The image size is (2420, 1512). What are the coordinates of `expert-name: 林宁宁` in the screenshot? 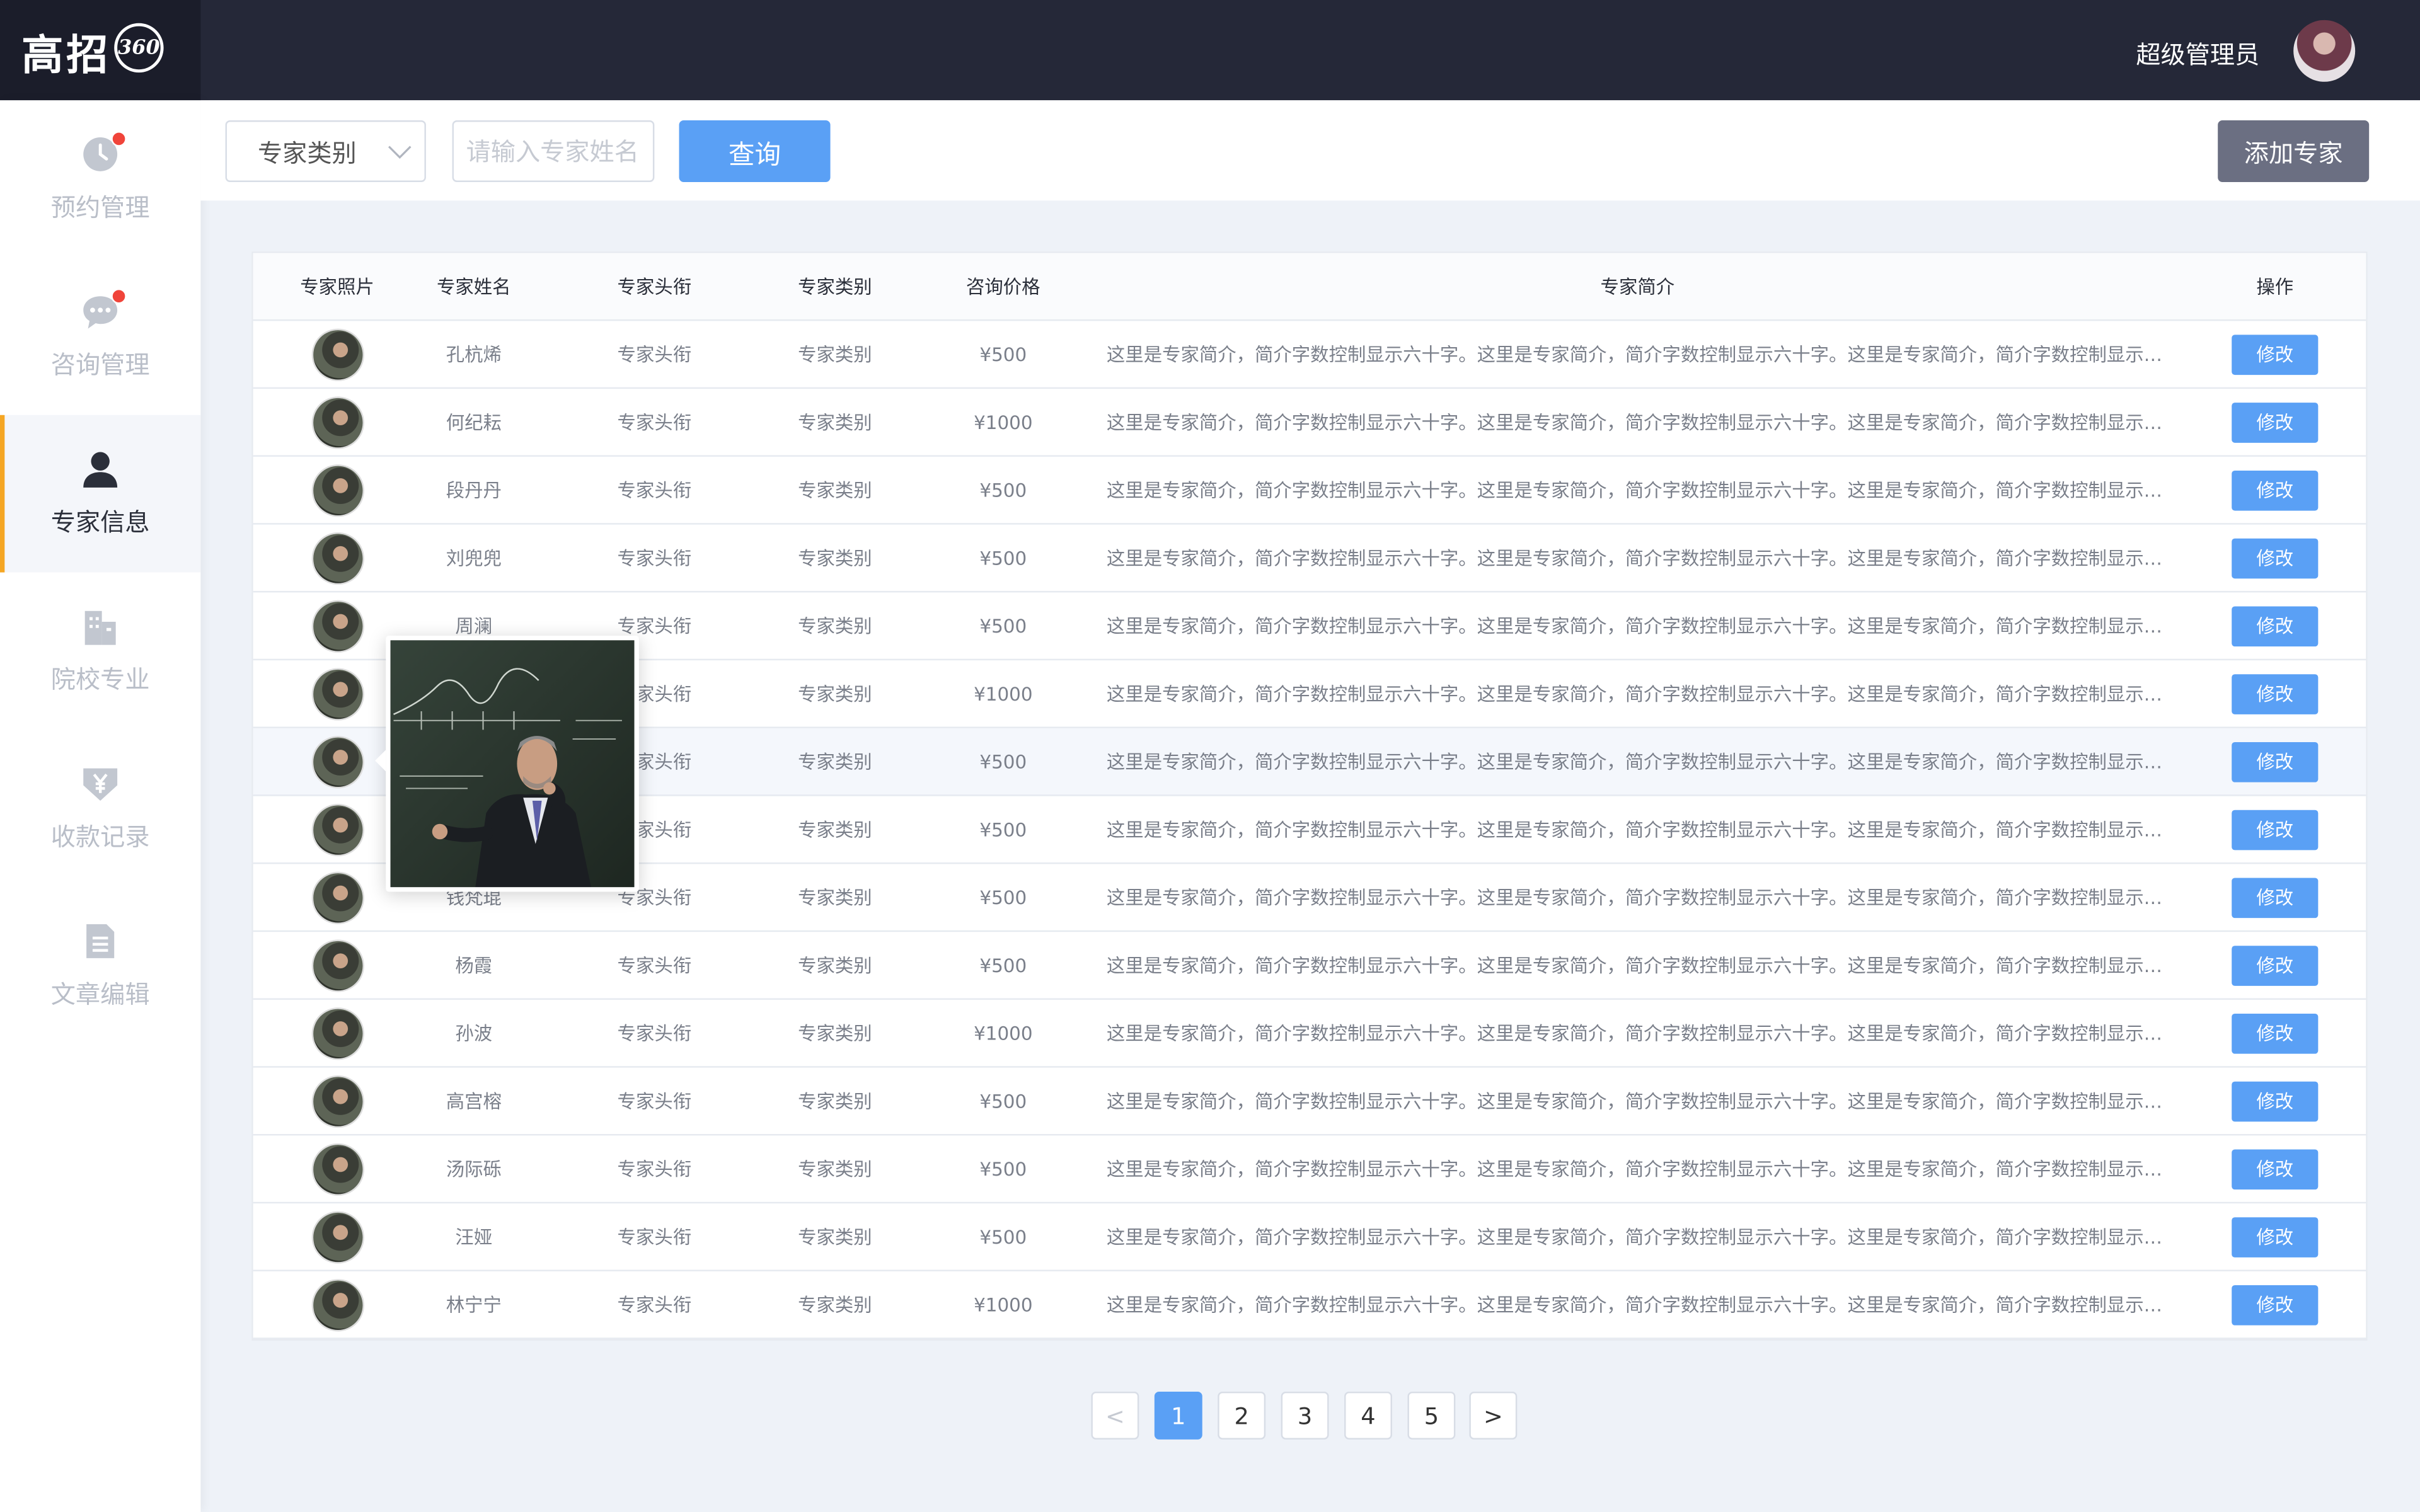 It's located at (474, 1305).